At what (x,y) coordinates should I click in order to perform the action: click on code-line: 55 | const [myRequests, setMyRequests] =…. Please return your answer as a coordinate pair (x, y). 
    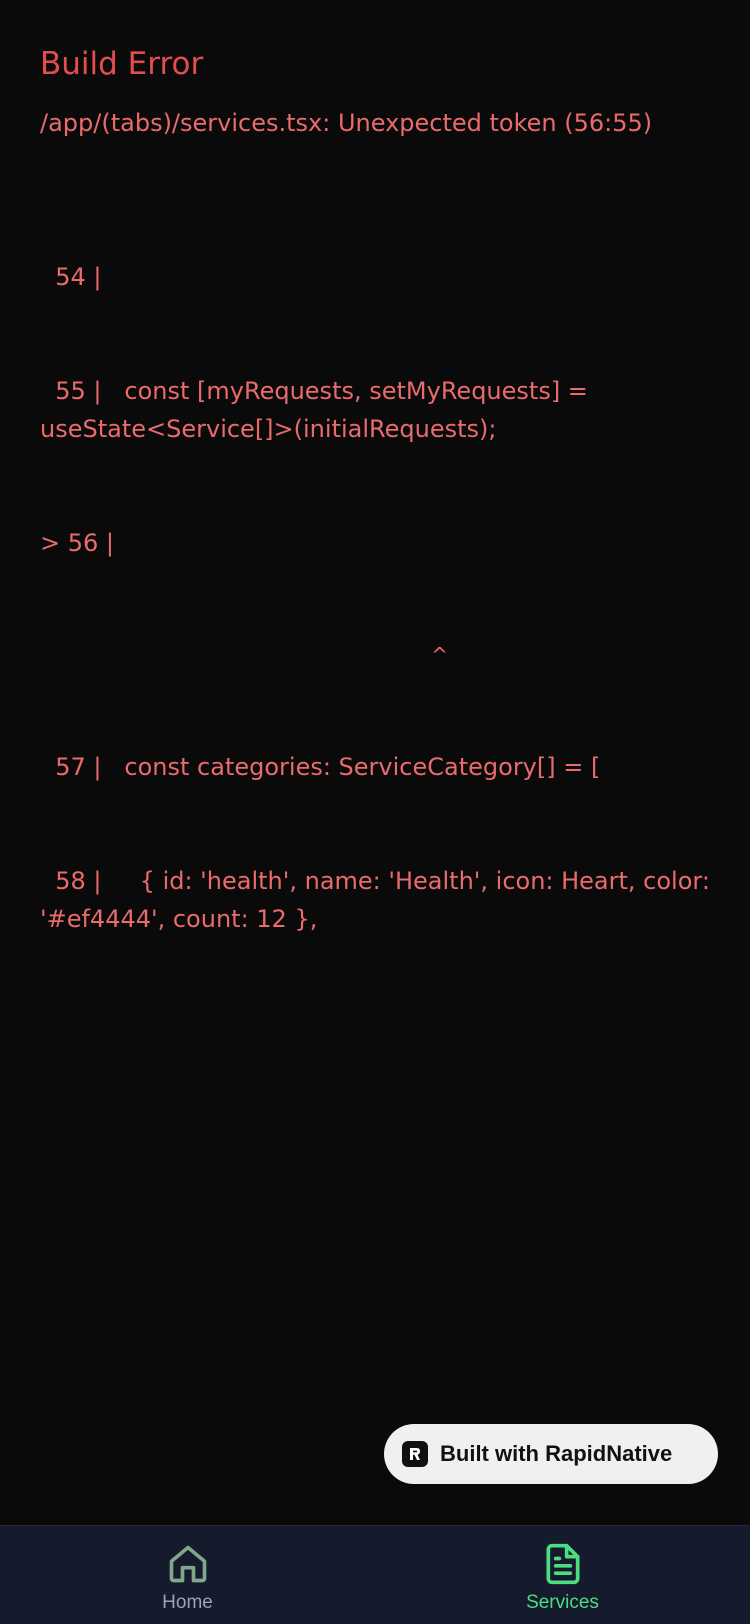
    Looking at the image, I should click on (318, 410).